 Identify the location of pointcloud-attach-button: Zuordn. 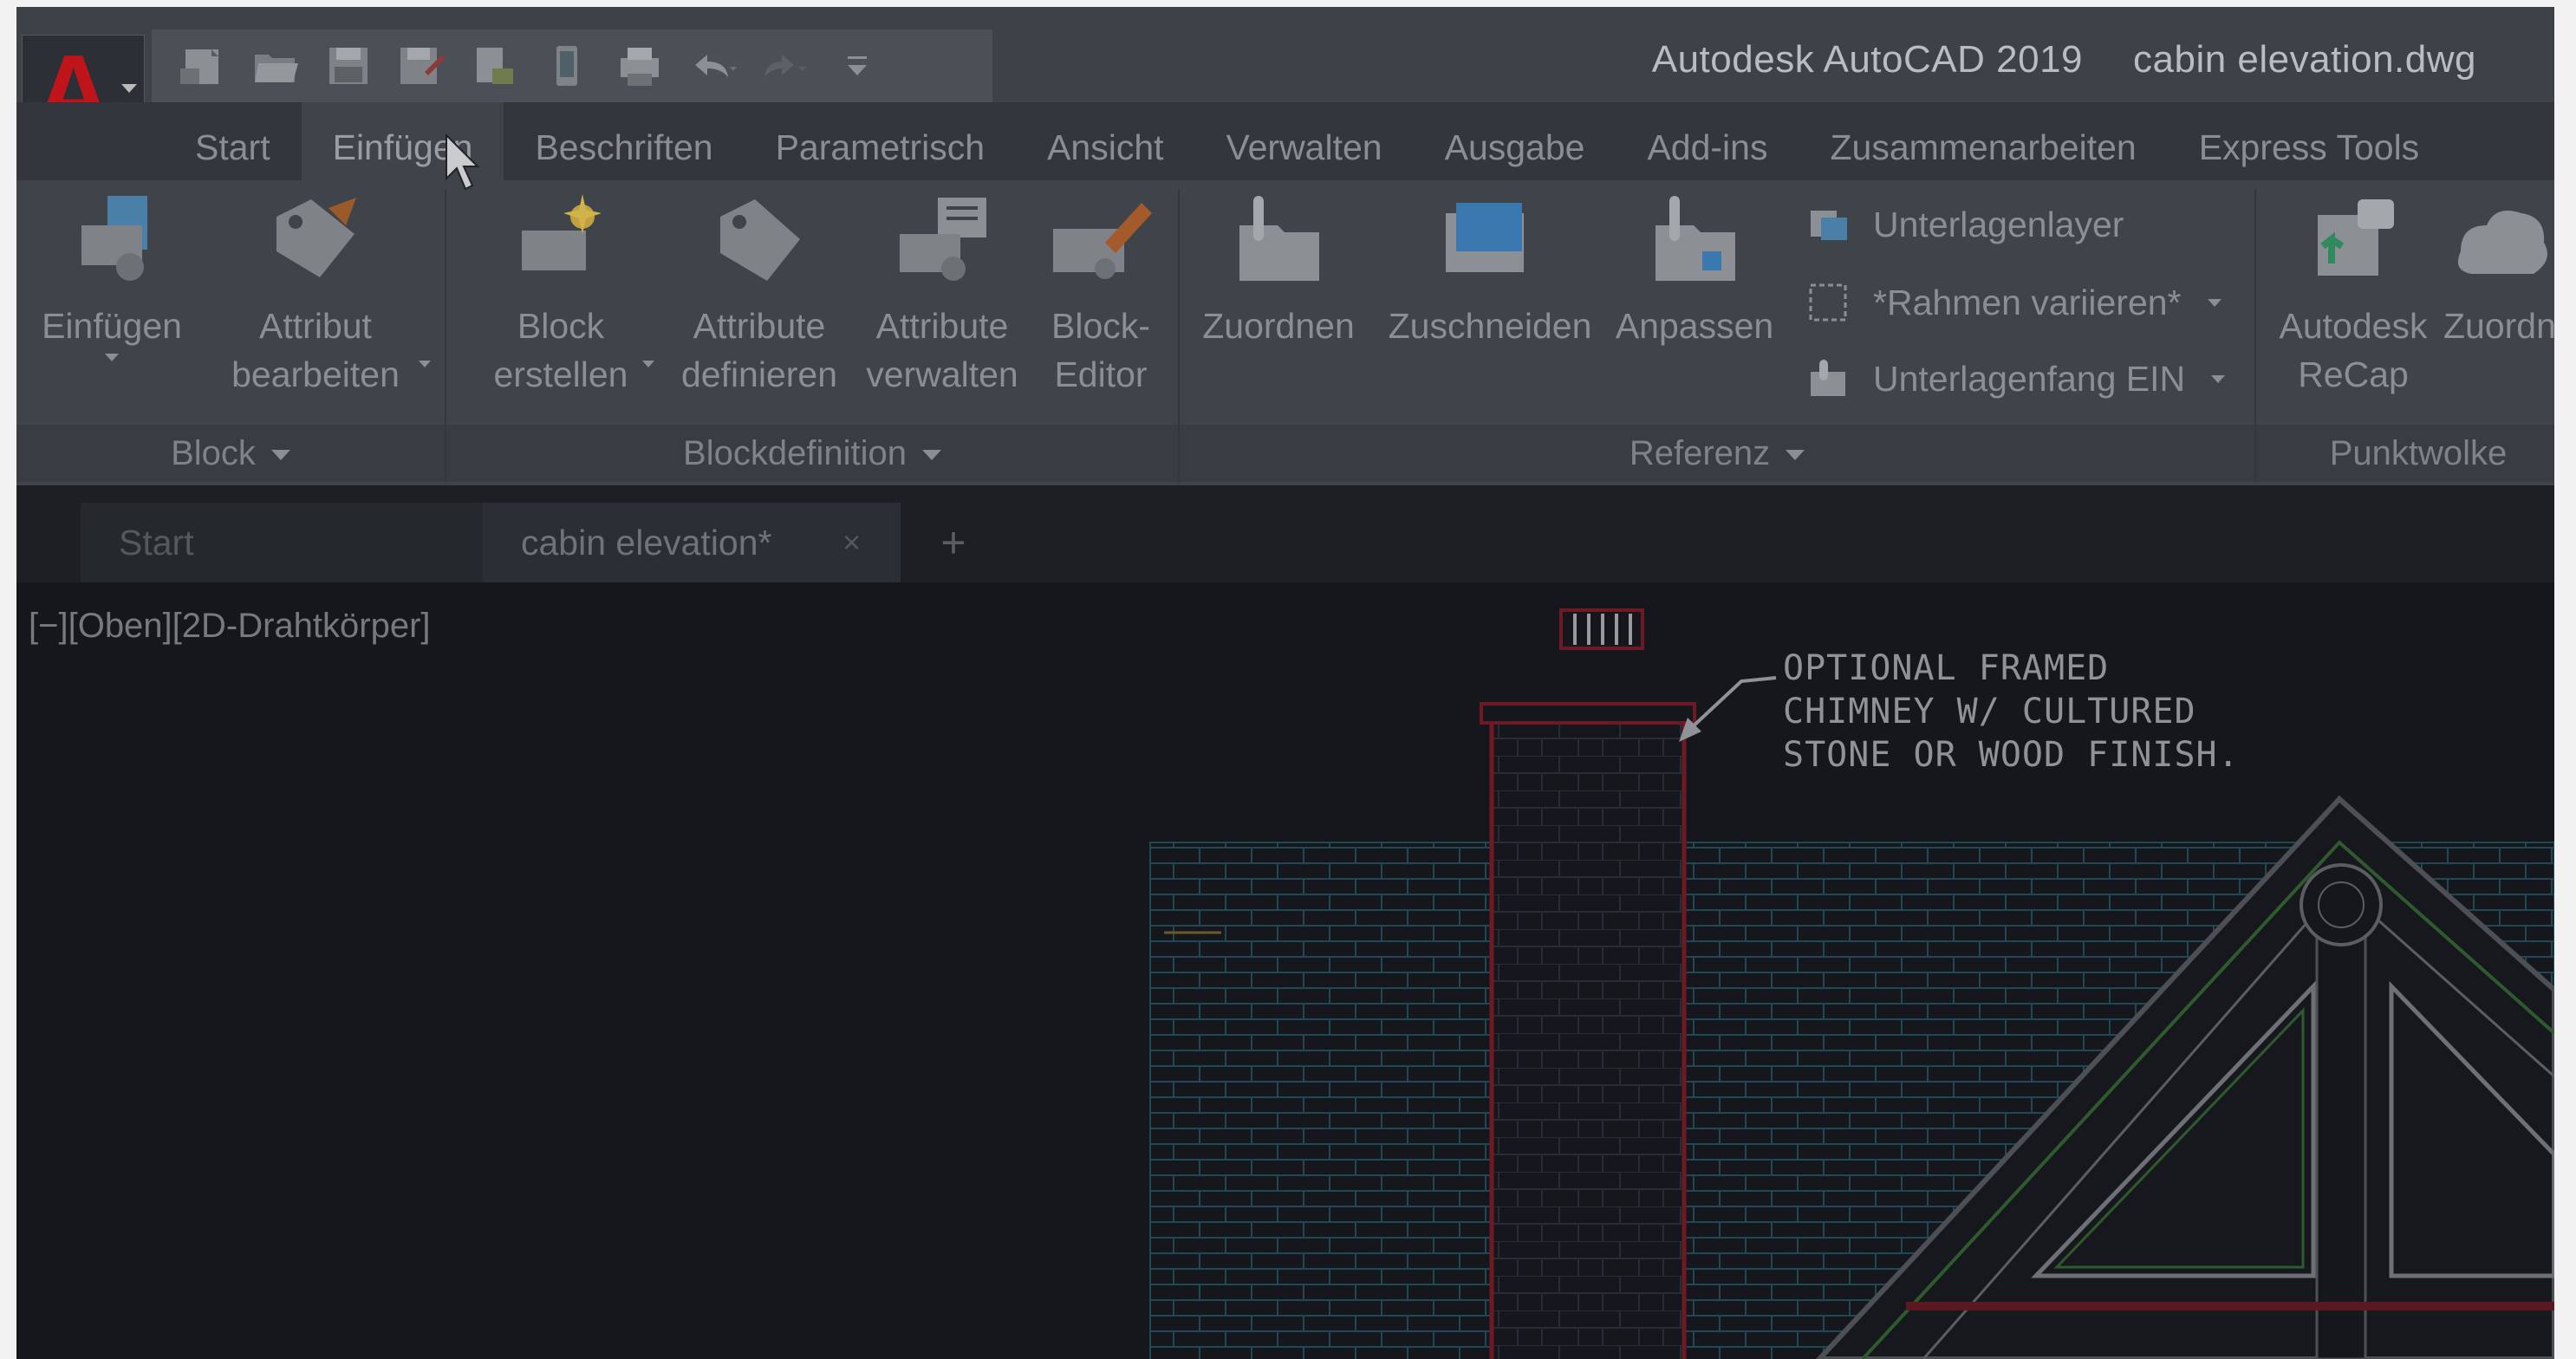
(2498, 270).